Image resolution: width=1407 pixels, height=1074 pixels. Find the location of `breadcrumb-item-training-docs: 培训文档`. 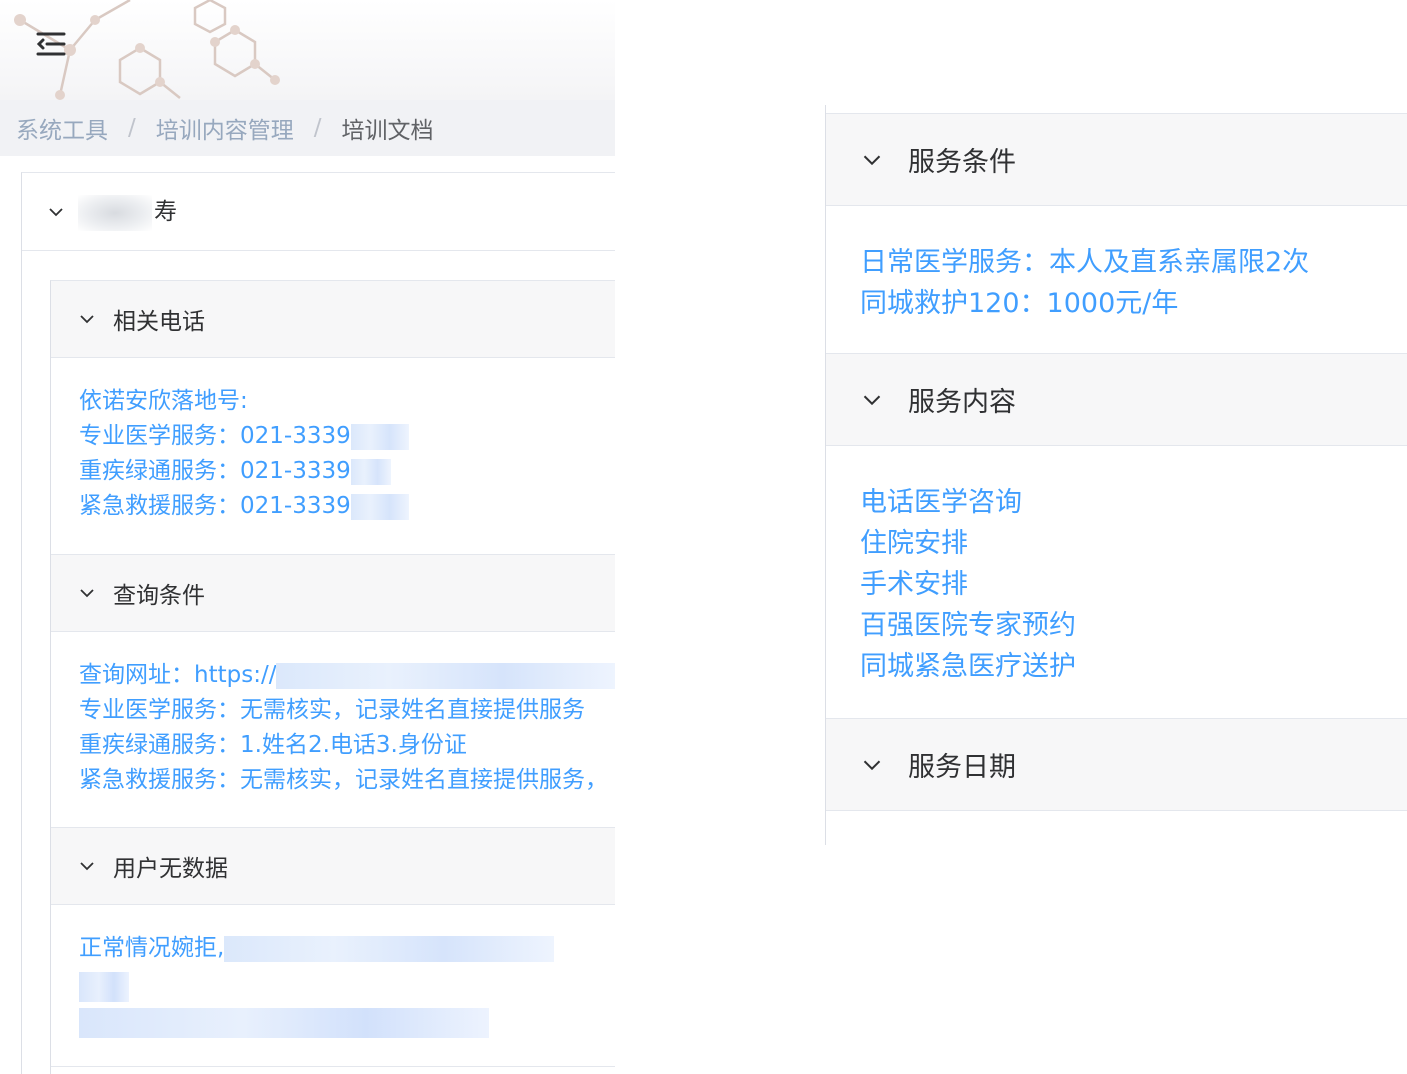

breadcrumb-item-training-docs: 培训文档 is located at coordinates (387, 131).